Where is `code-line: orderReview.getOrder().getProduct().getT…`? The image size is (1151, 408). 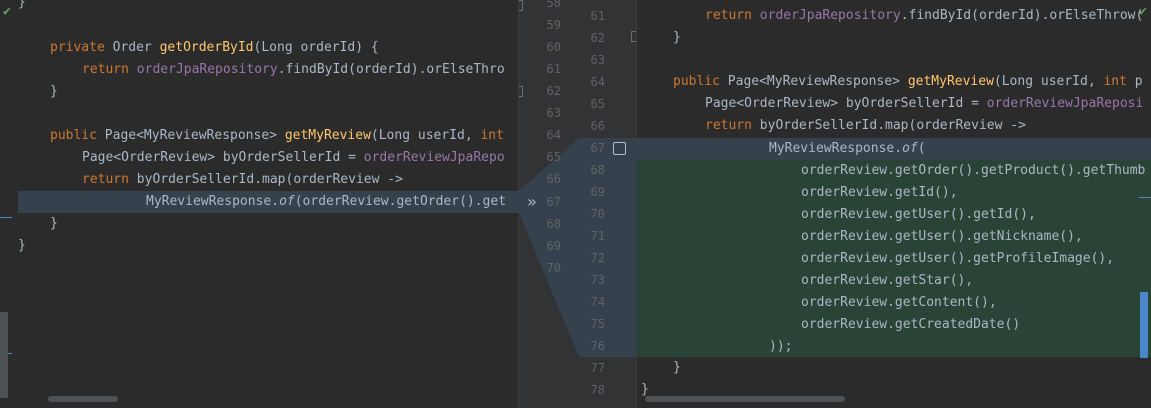
code-line: orderReview.getOrder().getProduct().getT… is located at coordinates (973, 170).